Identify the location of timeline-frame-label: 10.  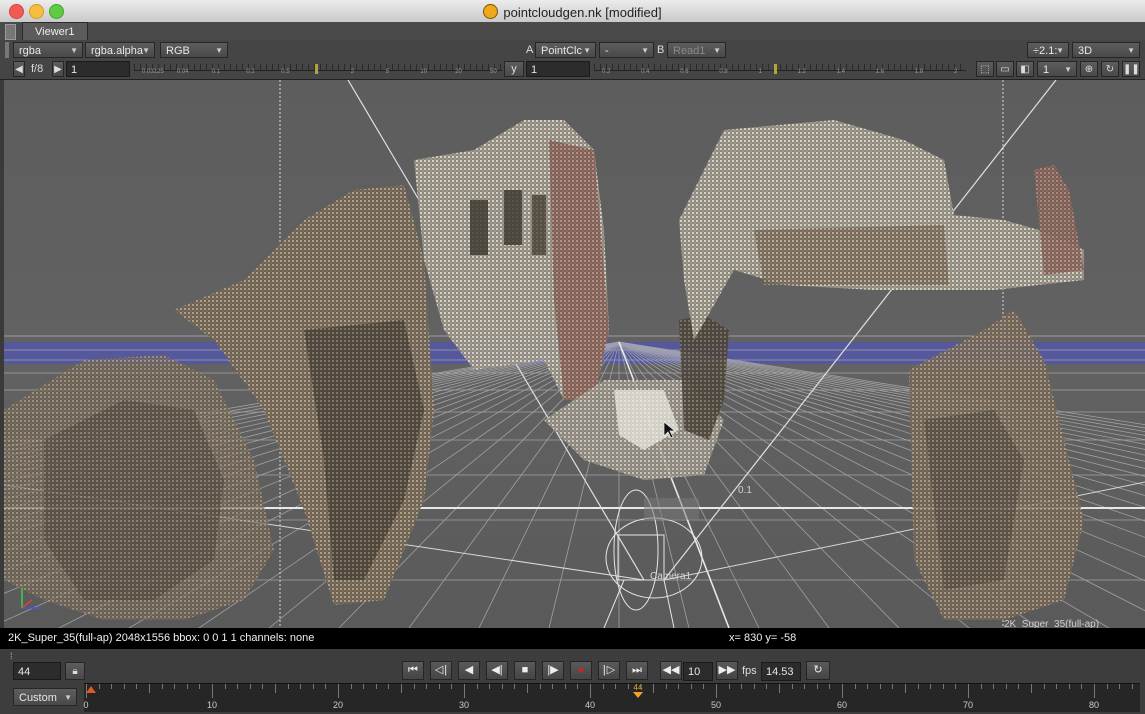
(212, 705).